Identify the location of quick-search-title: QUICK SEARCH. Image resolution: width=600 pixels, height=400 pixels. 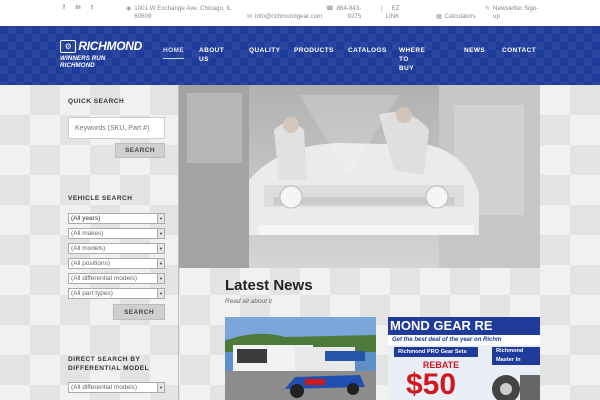
(96, 101).